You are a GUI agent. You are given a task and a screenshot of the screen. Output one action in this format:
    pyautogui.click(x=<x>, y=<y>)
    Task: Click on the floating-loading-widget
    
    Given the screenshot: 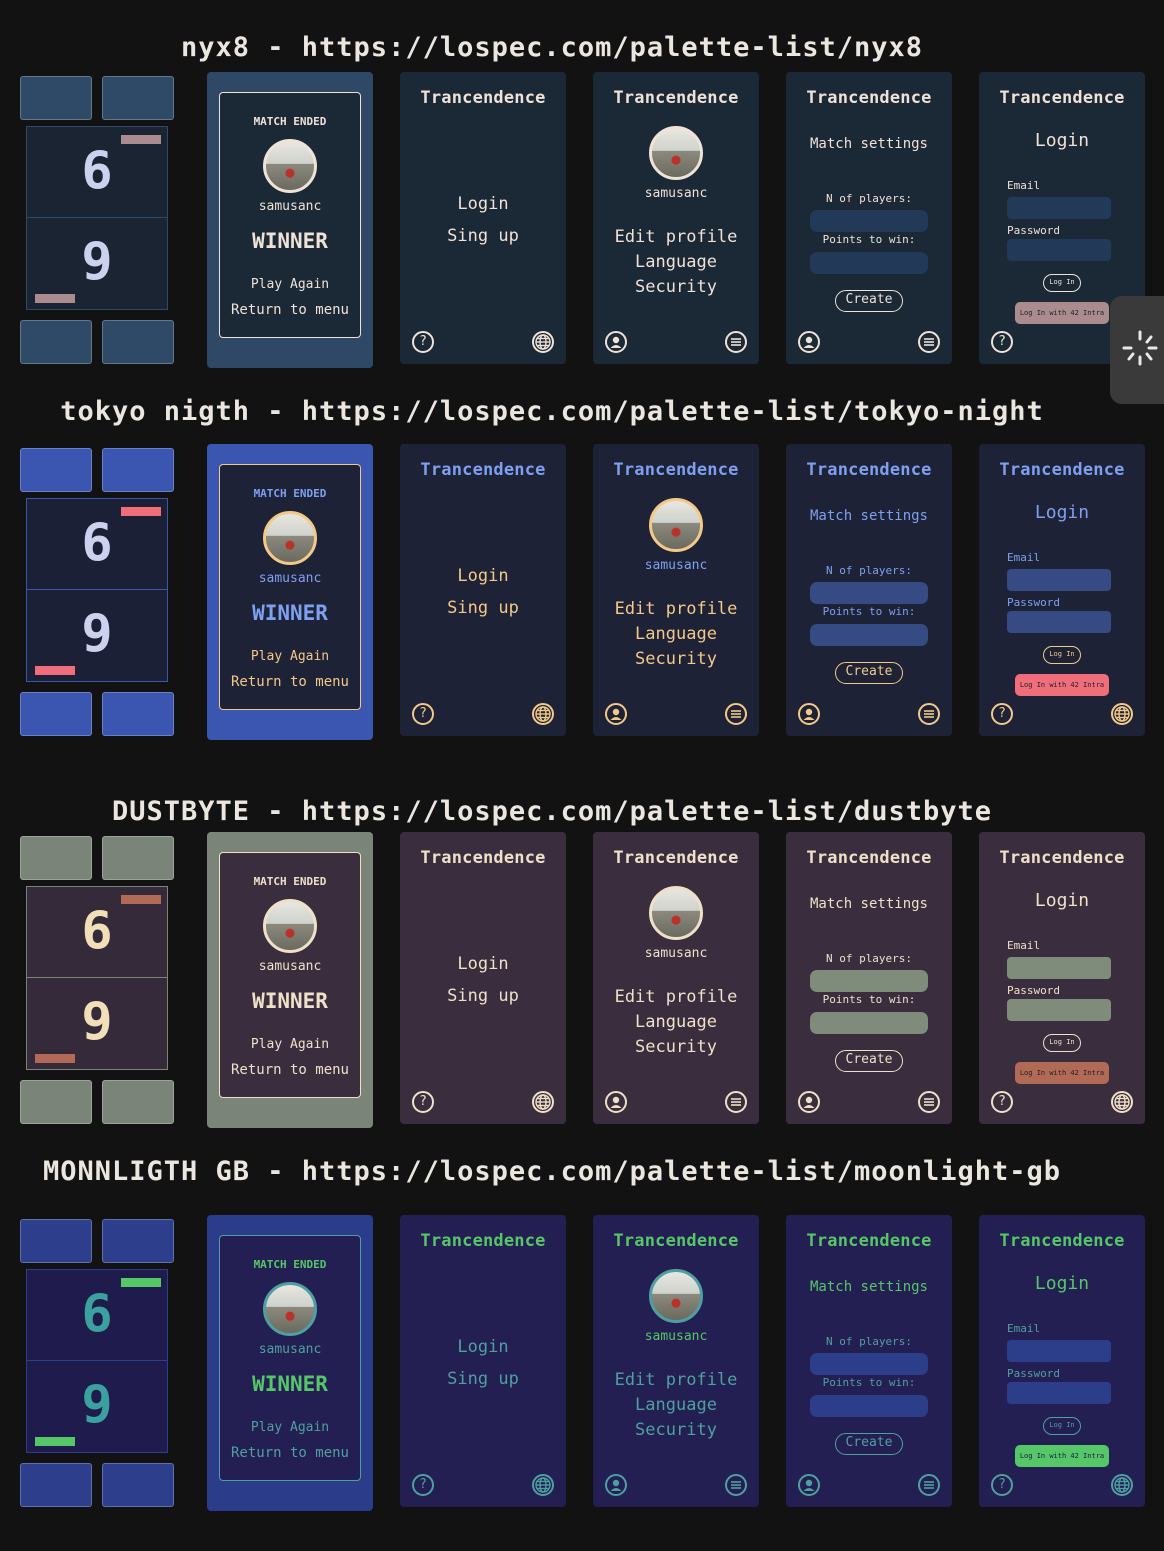 What is the action you would take?
    pyautogui.click(x=1137, y=350)
    